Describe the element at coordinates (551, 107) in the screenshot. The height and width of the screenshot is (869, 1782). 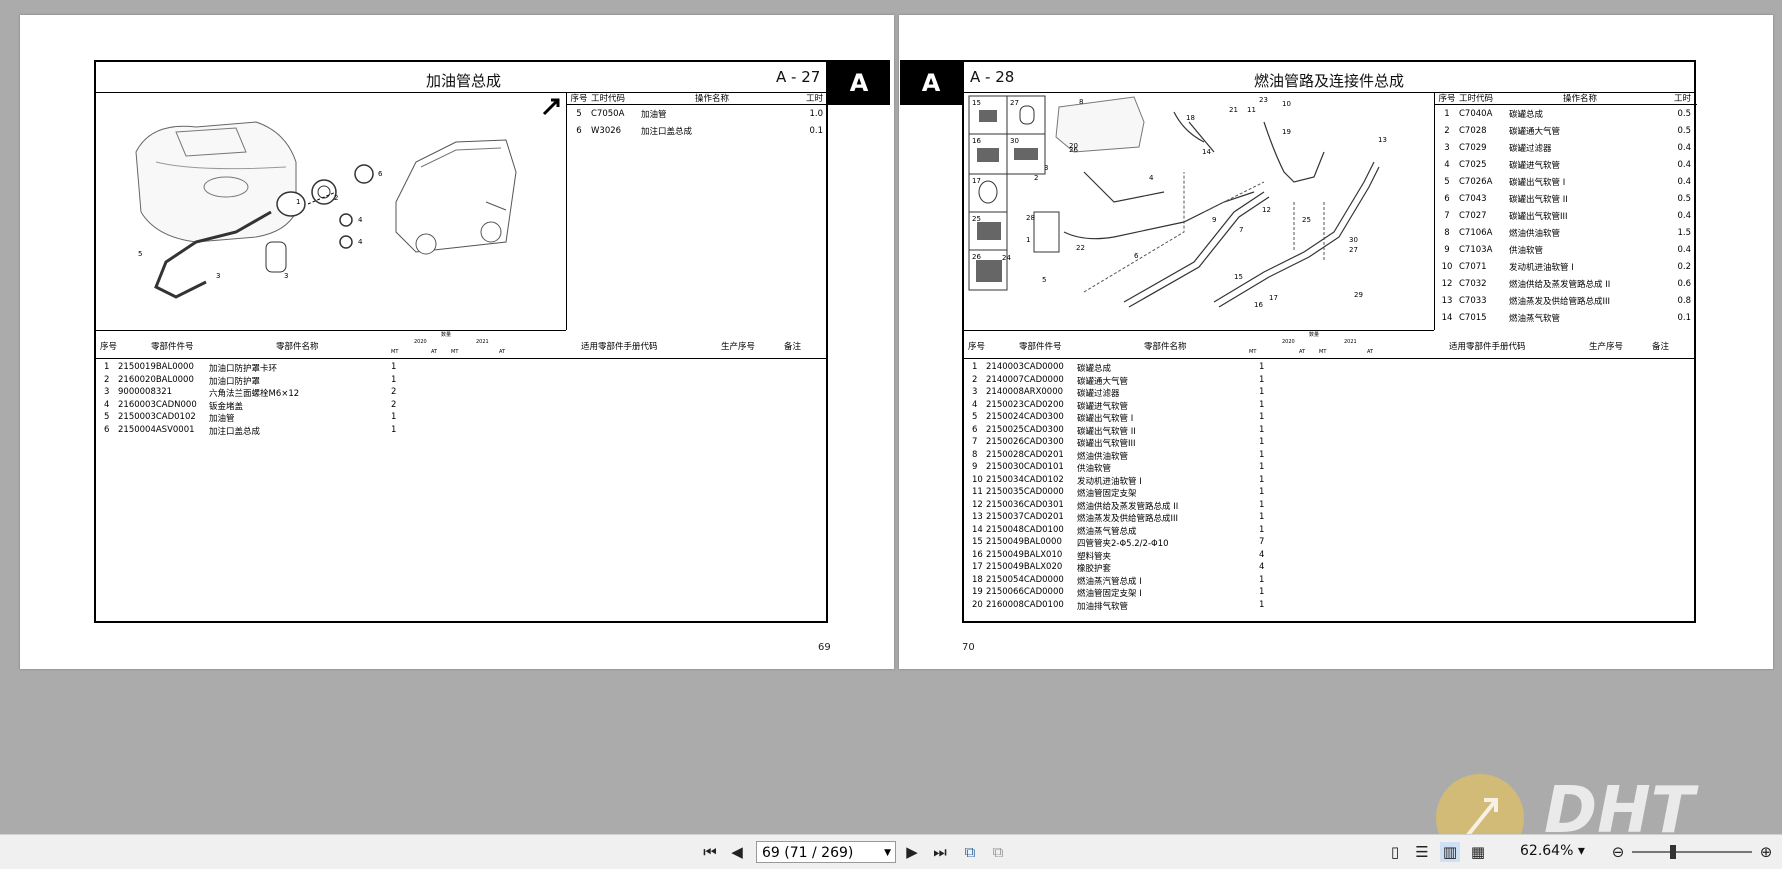
I see `arrow-icon` at that location.